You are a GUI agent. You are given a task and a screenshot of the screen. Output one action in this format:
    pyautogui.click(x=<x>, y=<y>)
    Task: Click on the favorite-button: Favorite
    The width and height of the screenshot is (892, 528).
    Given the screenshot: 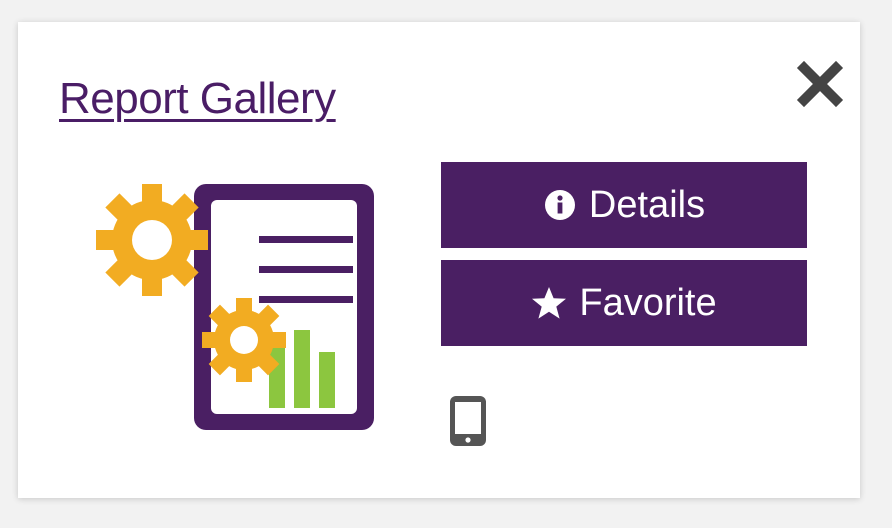 What is the action you would take?
    pyautogui.click(x=624, y=303)
    